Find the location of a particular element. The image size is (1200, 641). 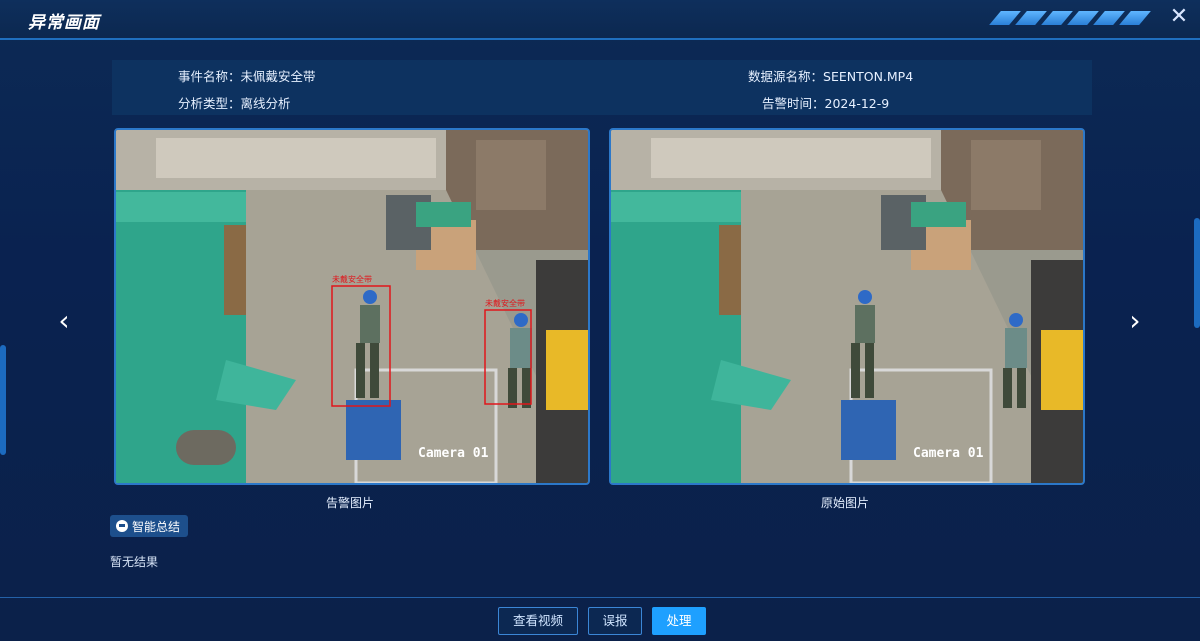

analysis-type-value: 离线分析 is located at coordinates (265, 103).